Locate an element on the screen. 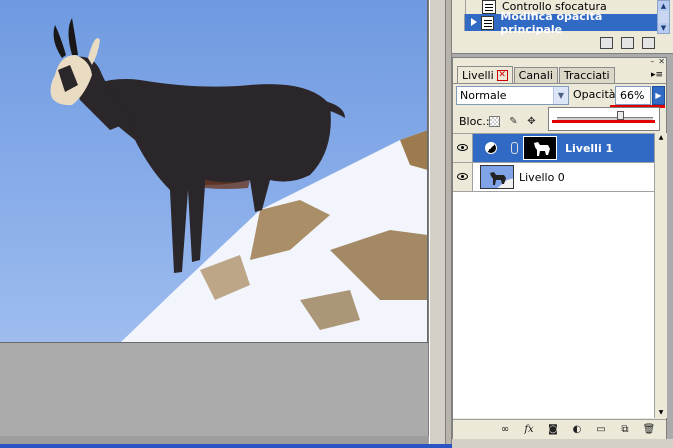 This screenshot has height=448, width=673. lock-image-brush-icon: ✎ is located at coordinates (513, 121).